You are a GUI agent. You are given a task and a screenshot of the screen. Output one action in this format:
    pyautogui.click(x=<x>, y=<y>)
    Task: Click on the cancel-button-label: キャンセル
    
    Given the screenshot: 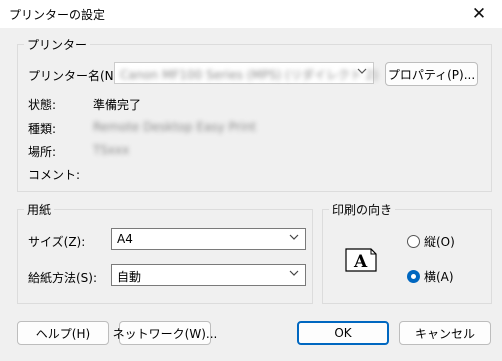 What is the action you would take?
    pyautogui.click(x=444, y=333)
    